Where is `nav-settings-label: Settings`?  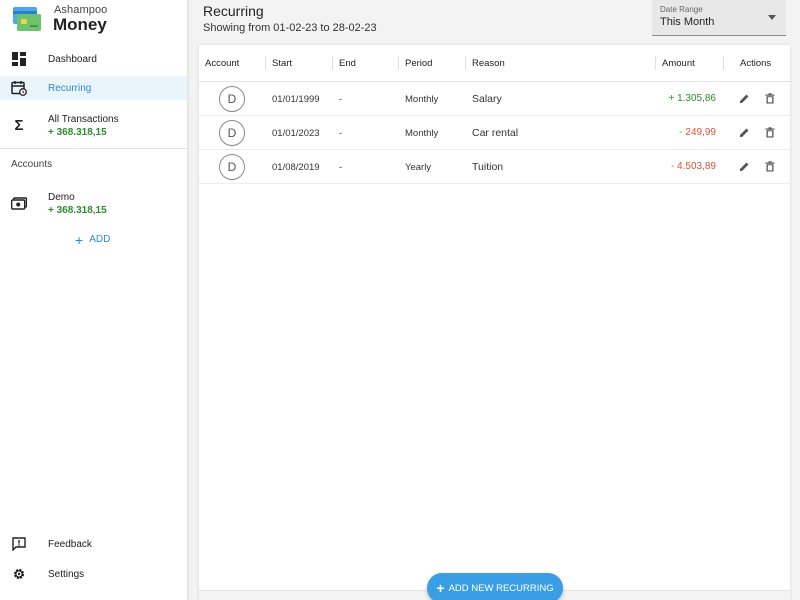 nav-settings-label: Settings is located at coordinates (66, 574).